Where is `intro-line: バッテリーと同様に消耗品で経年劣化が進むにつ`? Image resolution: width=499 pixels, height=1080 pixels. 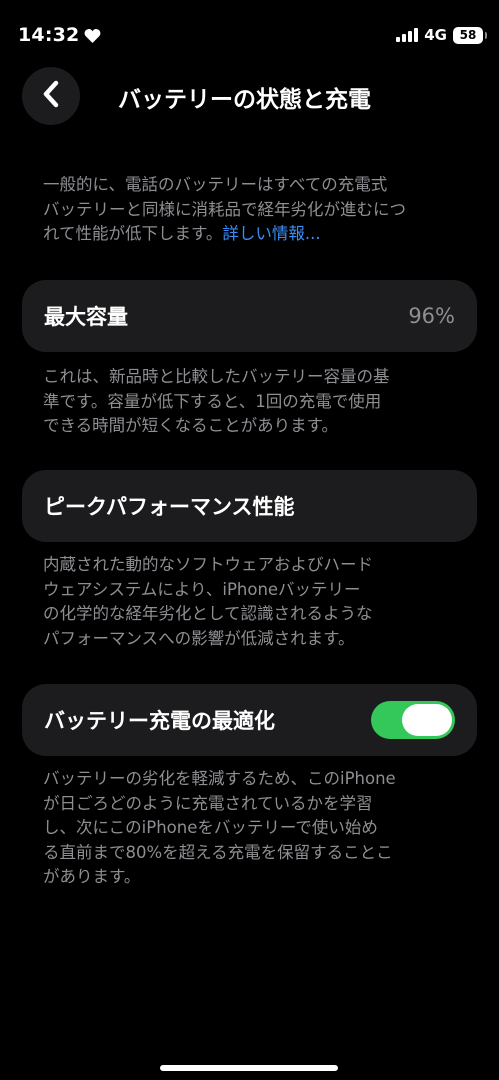
intro-line: バッテリーと同様に消耗品で経年劣化が進むにつ is located at coordinates (224, 209).